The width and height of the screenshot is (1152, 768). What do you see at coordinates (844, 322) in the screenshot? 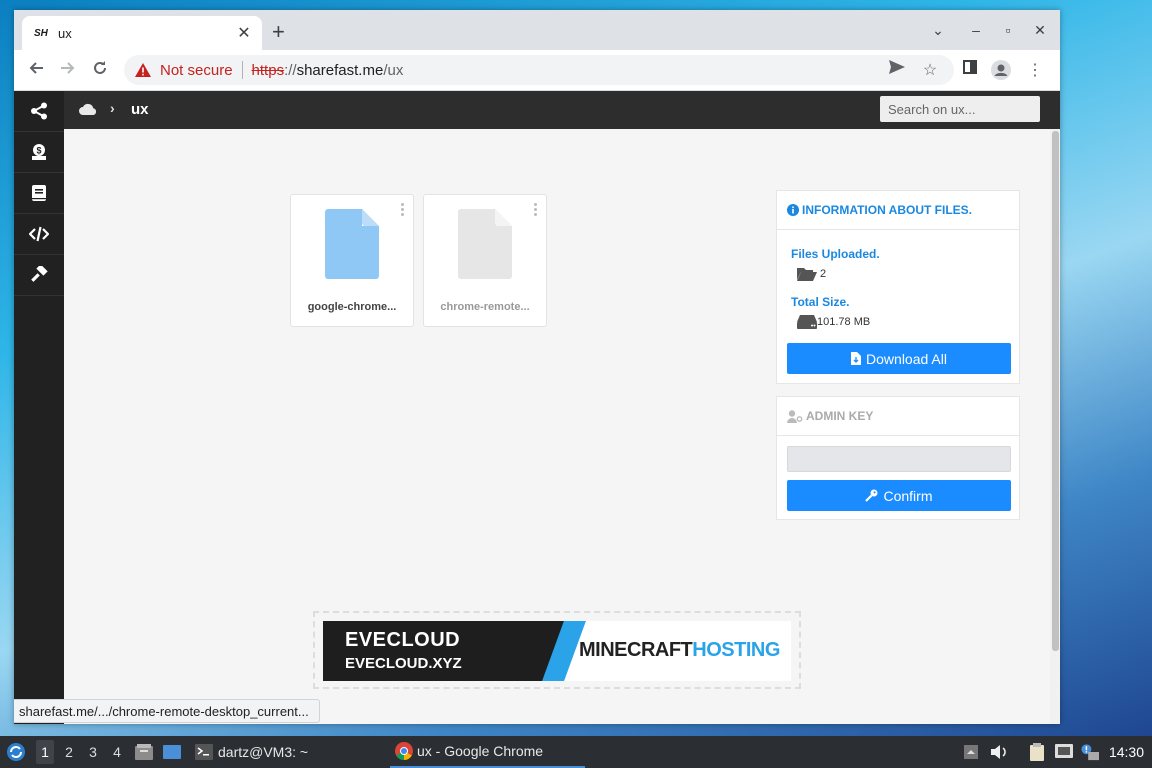
I see `total-size-value: 101.78 MB` at bounding box center [844, 322].